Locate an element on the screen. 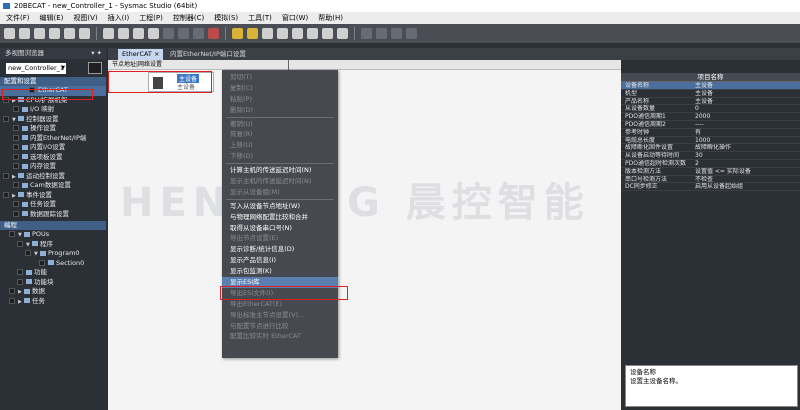 This screenshot has height=410, width=800. tree-item-option-board: 选项板设置 is located at coordinates (53, 158).